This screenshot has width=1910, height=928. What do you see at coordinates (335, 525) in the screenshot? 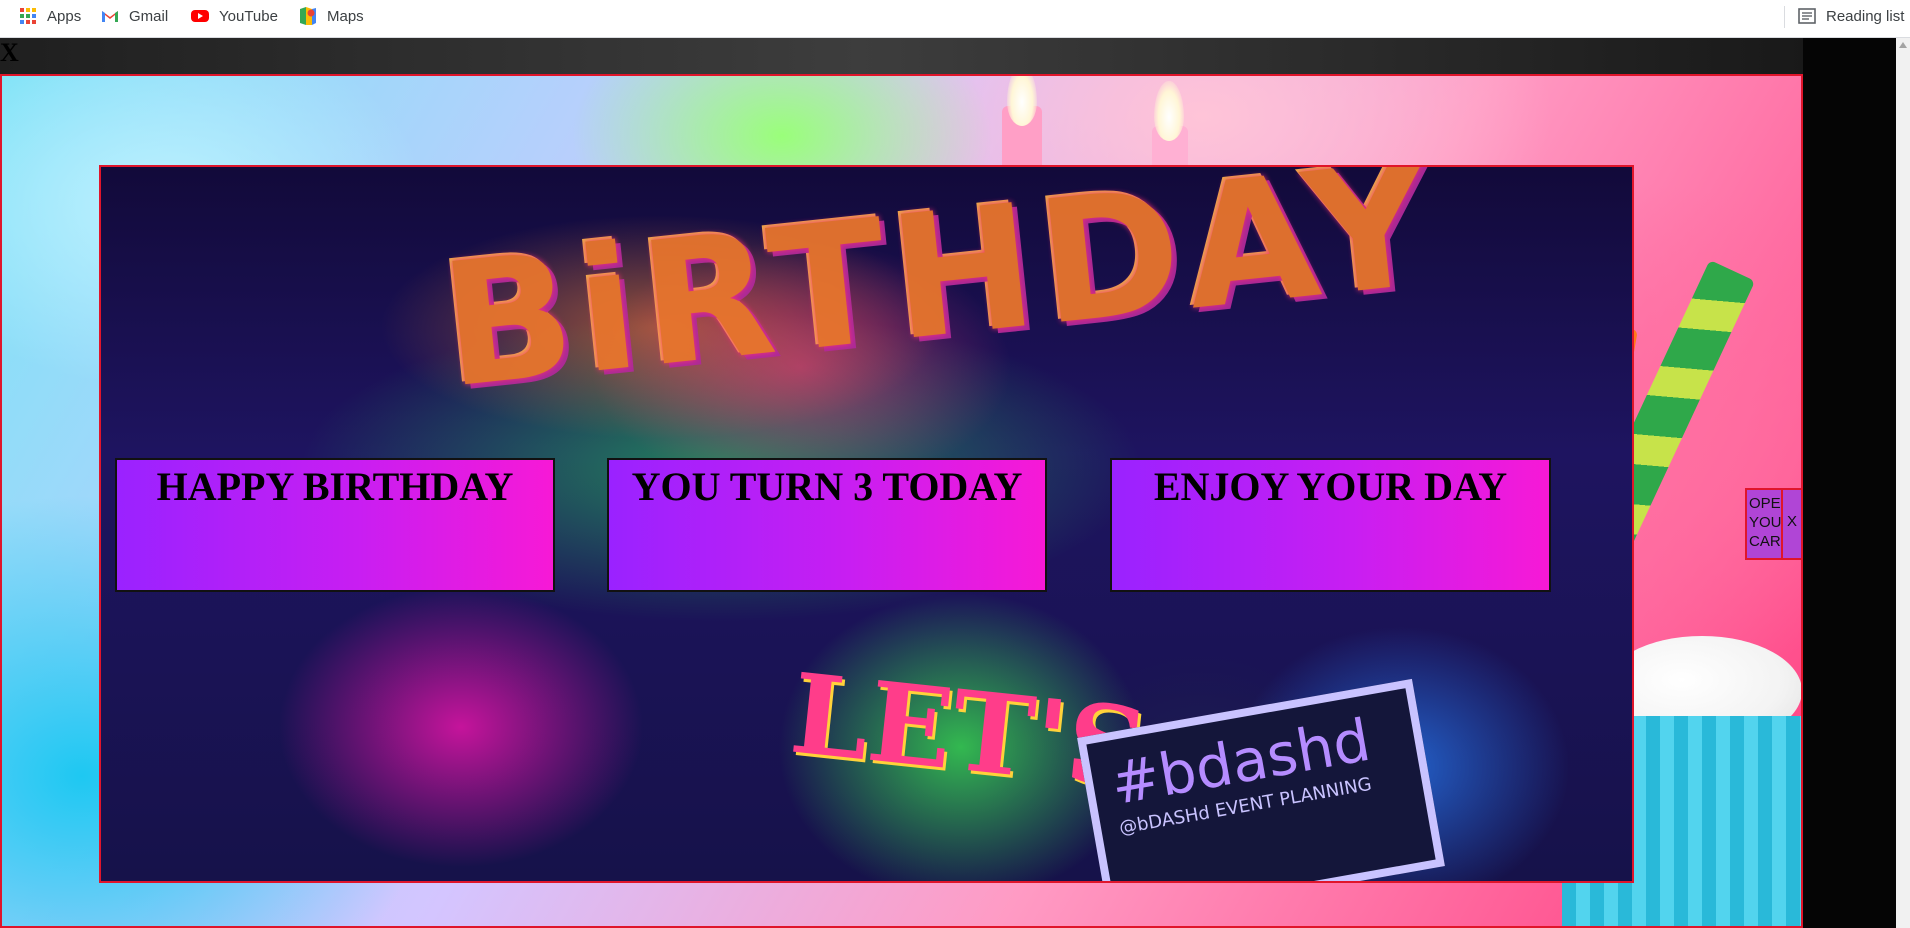
I see `message-happy-birthday: HAPPY BIRTHDAY` at bounding box center [335, 525].